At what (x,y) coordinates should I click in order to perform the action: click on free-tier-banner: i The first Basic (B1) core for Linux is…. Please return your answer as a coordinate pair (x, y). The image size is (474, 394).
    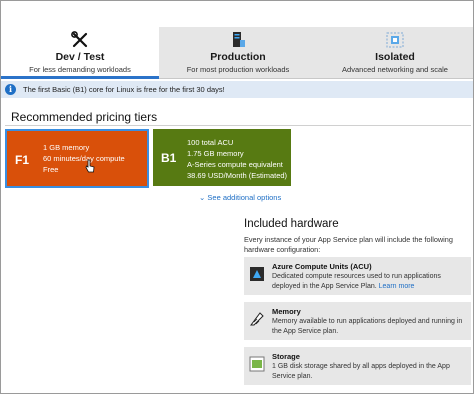
    Looking at the image, I should click on (237, 89).